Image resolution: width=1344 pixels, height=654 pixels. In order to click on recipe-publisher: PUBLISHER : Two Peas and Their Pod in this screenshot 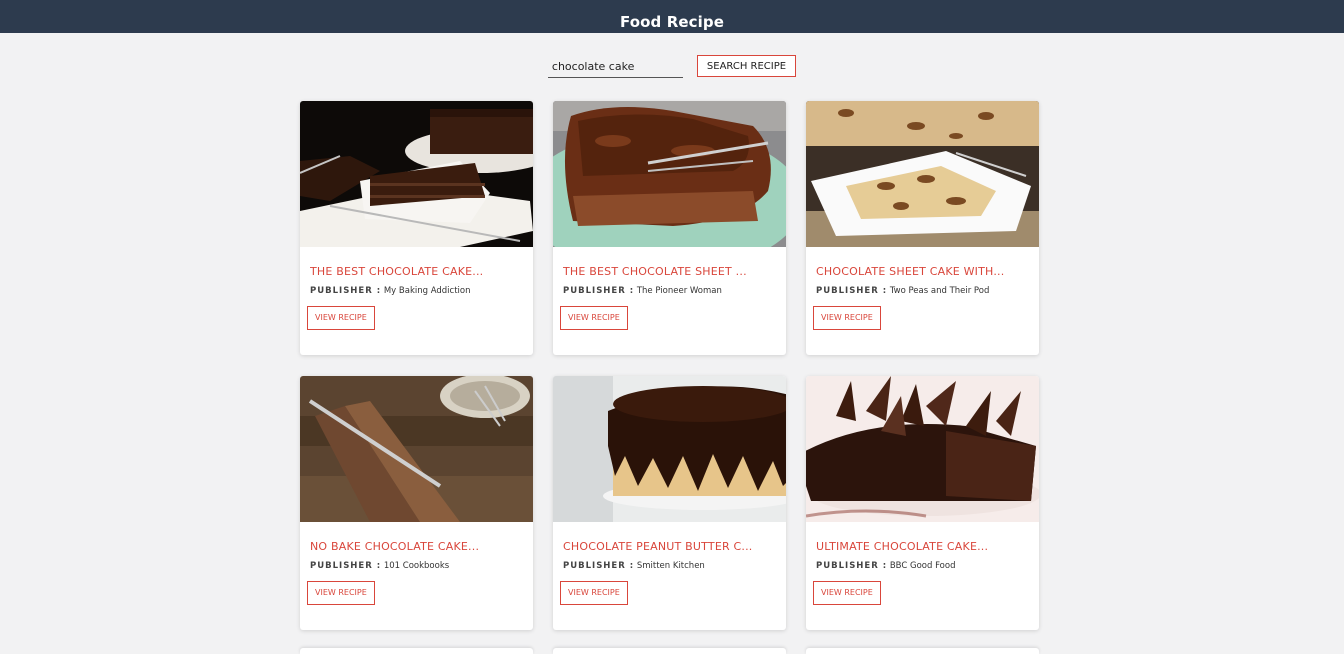, I will do `click(924, 291)`.